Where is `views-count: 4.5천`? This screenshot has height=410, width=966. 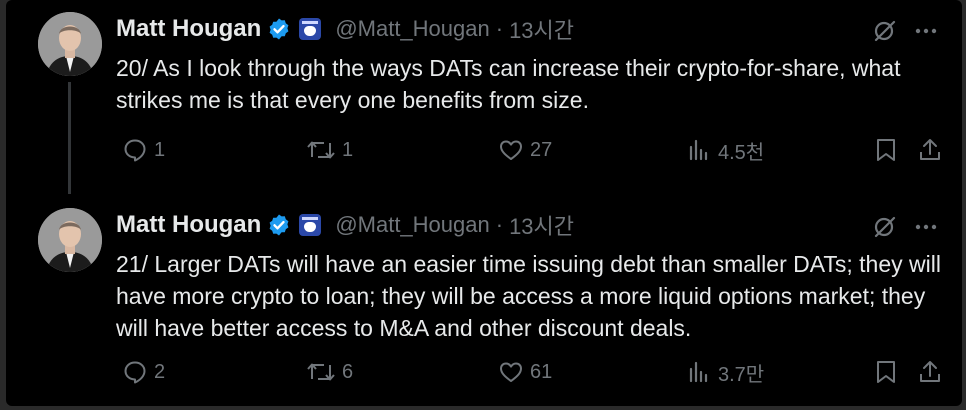 views-count: 4.5천 is located at coordinates (741, 152).